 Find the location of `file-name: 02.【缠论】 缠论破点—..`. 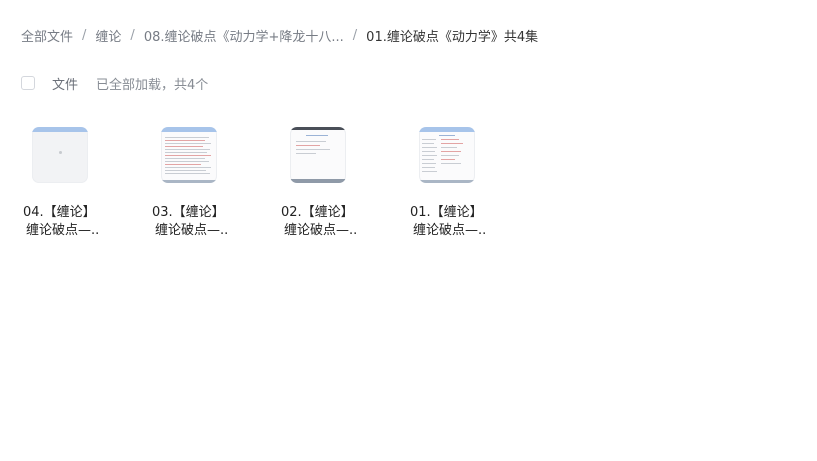

file-name: 02.【缠论】 缠论破点—.. is located at coordinates (319, 221).